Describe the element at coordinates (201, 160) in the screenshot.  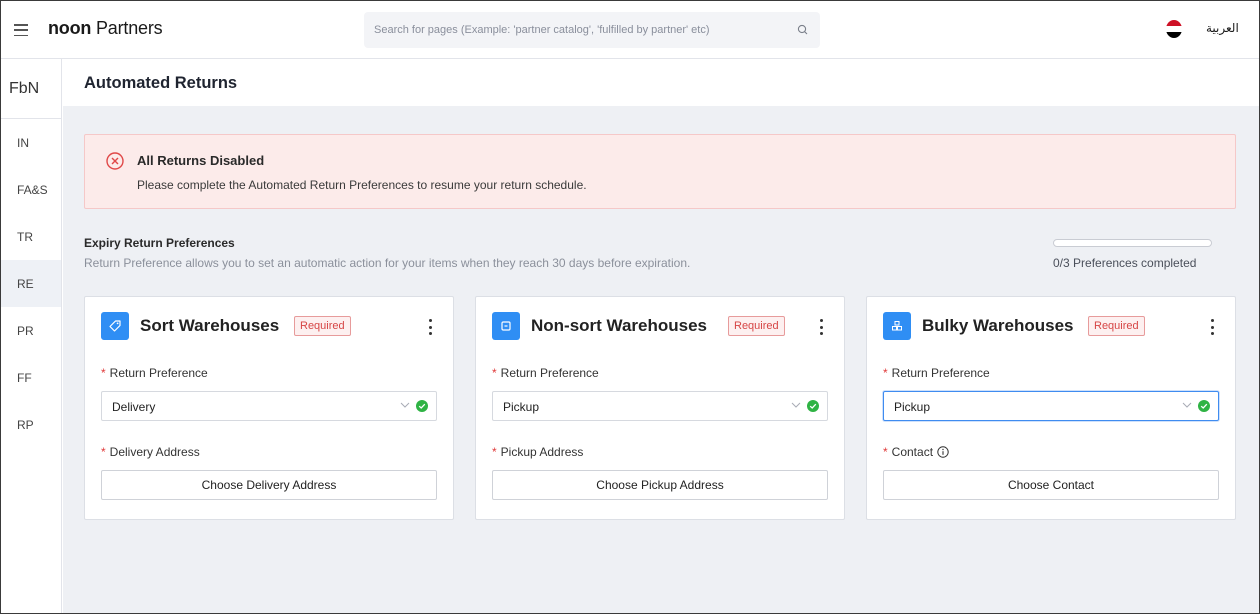
I see `alert-title: All Returns Disabled` at that location.